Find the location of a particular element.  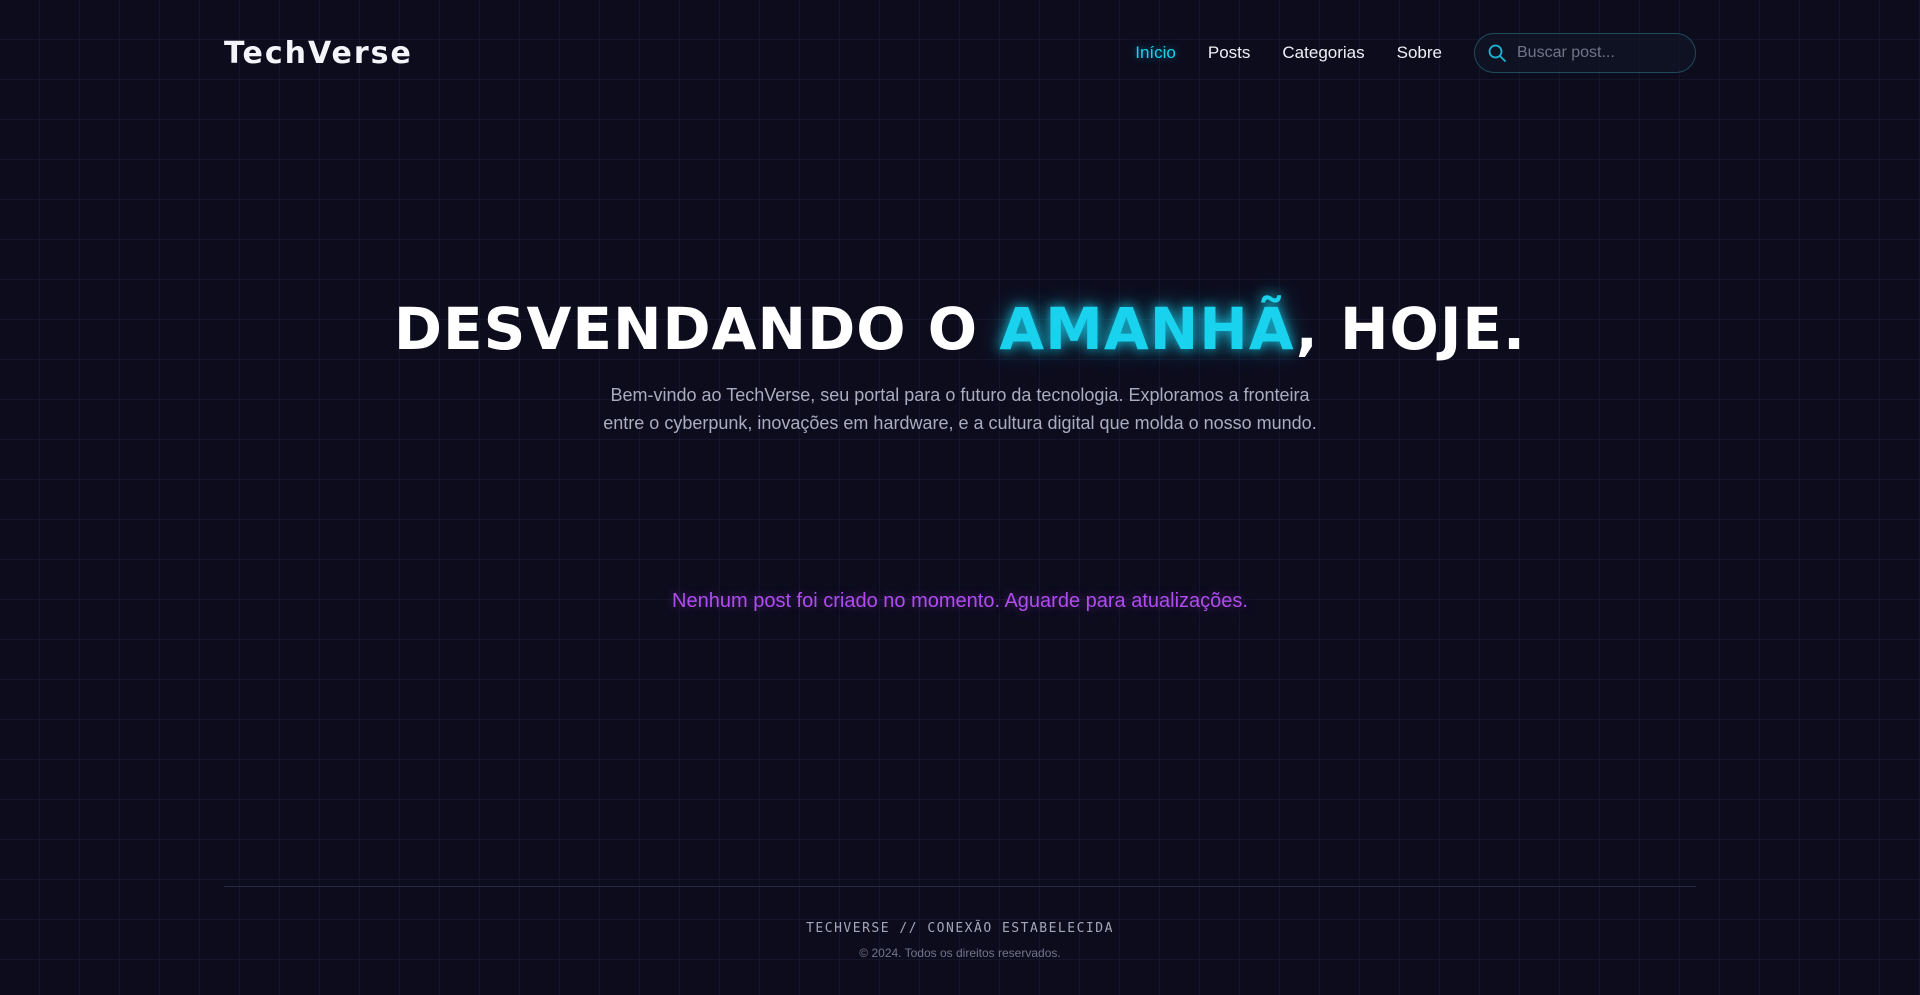

nav-link-categorias: Categorias is located at coordinates (1323, 53).